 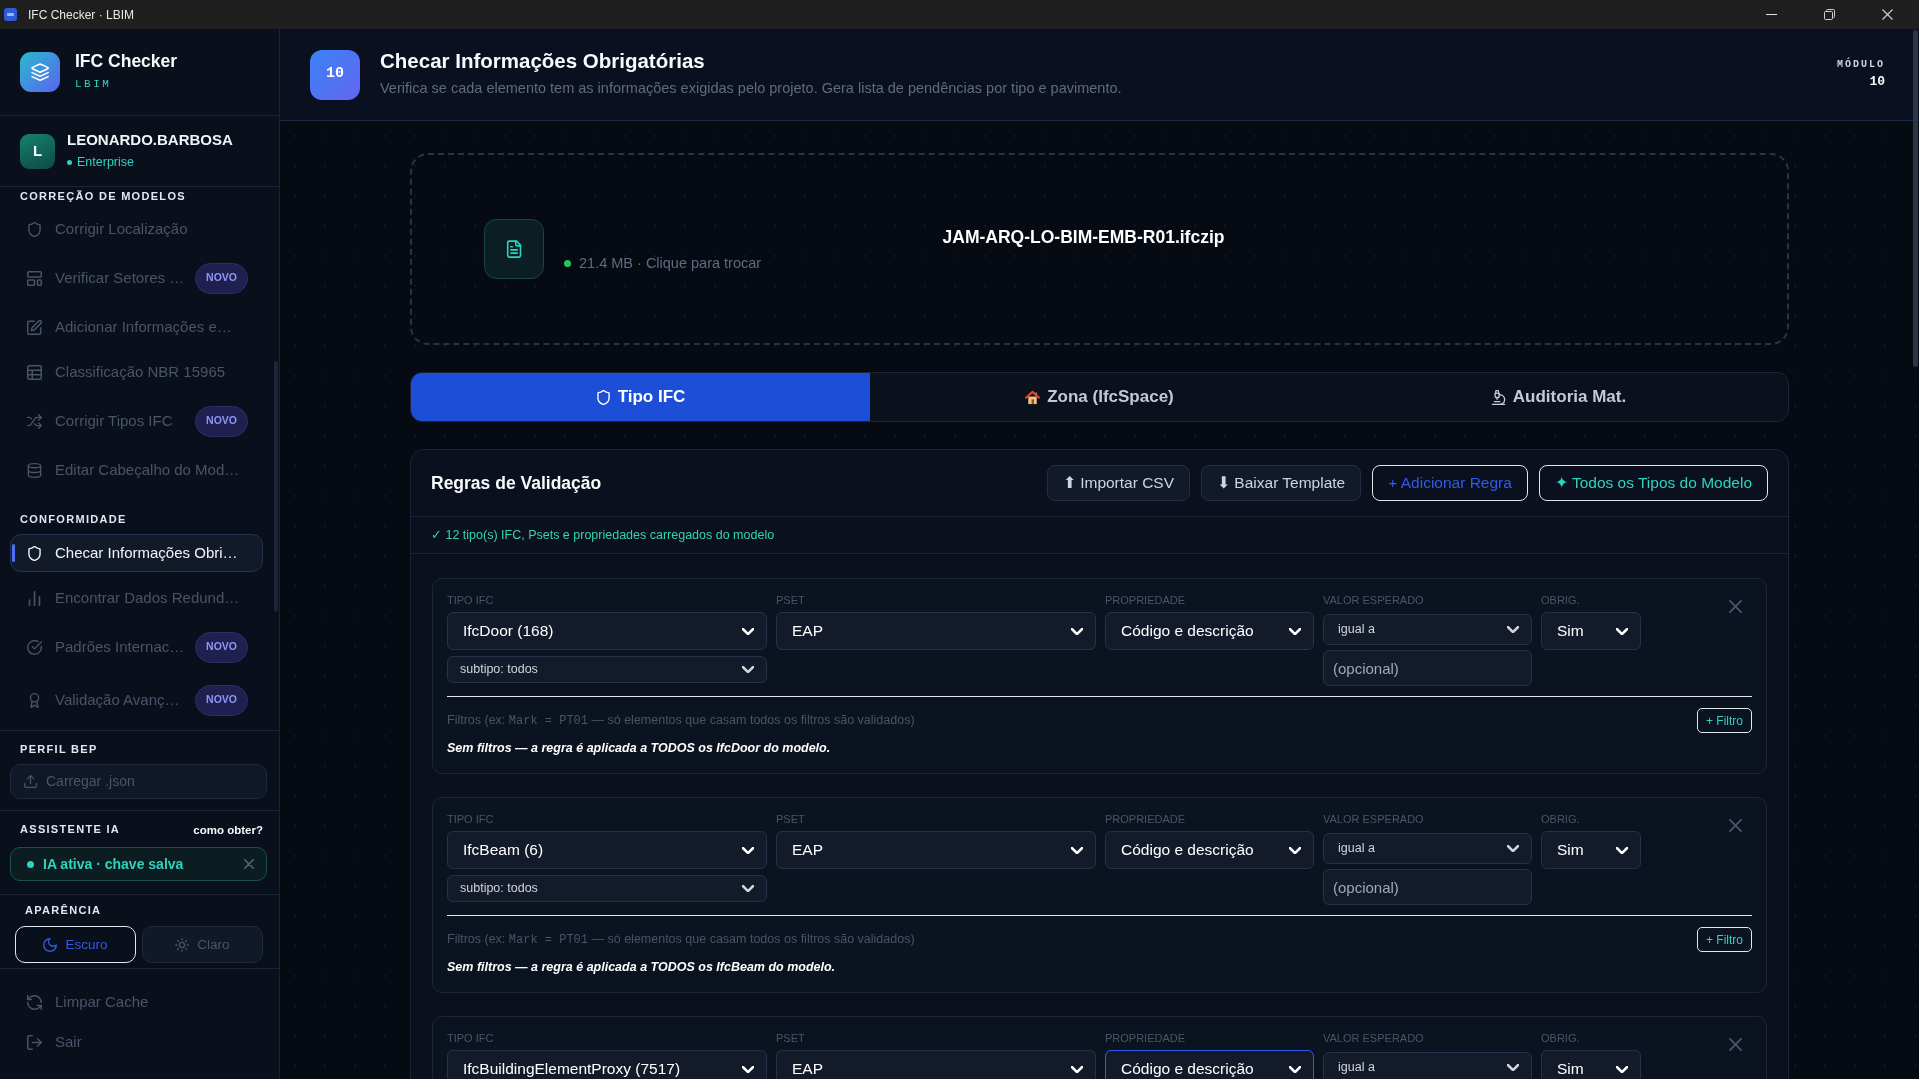 I want to click on restore-icon, so click(x=1829, y=14).